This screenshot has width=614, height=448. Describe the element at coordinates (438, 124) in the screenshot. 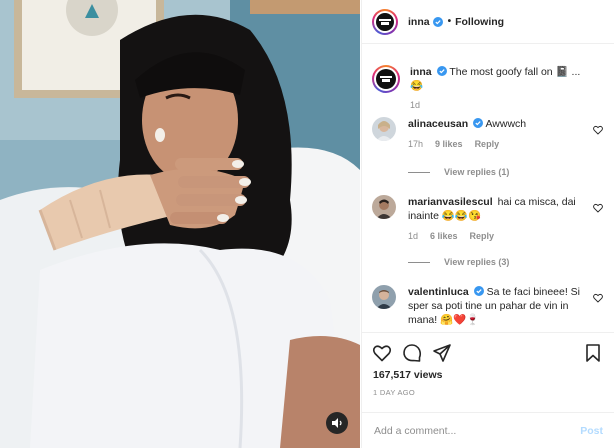

I see `commenter-username: alinaceusan` at that location.